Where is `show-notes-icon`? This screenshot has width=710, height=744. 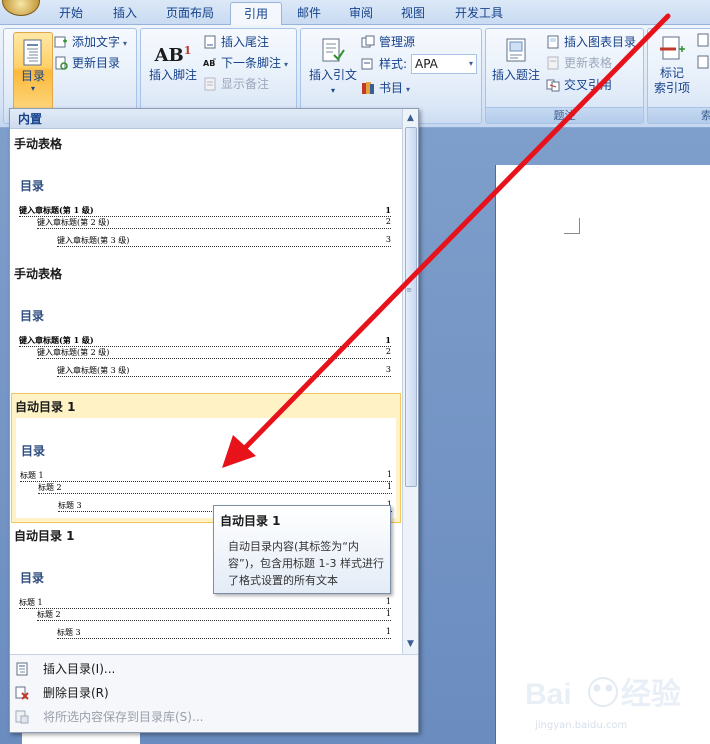
show-notes-icon is located at coordinates (210, 84).